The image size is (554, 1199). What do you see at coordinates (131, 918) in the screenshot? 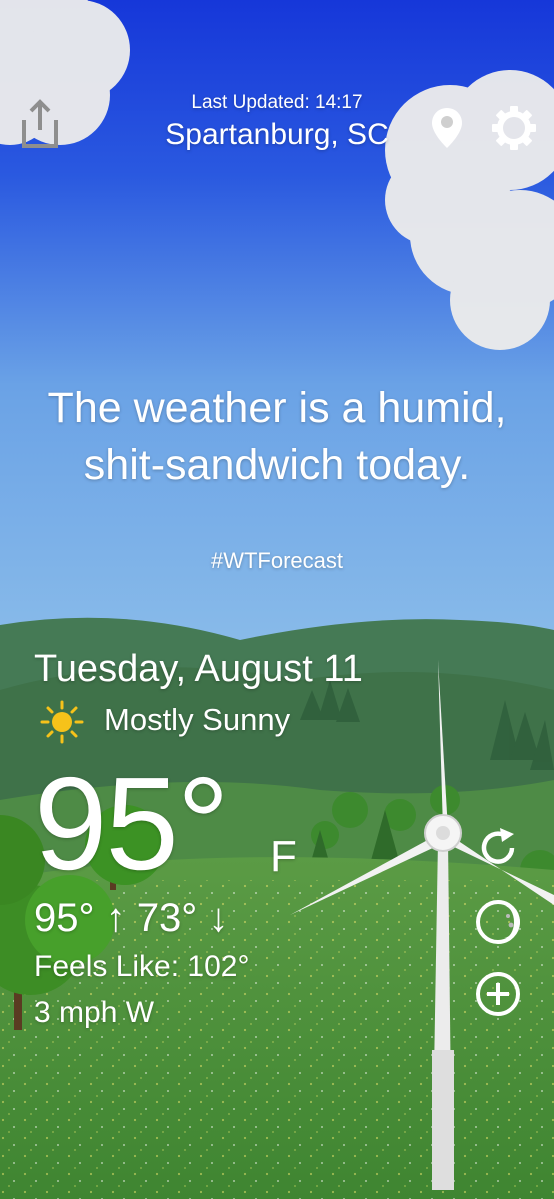
I see `high-low-temperature: 95° ↑ 73° ↓` at bounding box center [131, 918].